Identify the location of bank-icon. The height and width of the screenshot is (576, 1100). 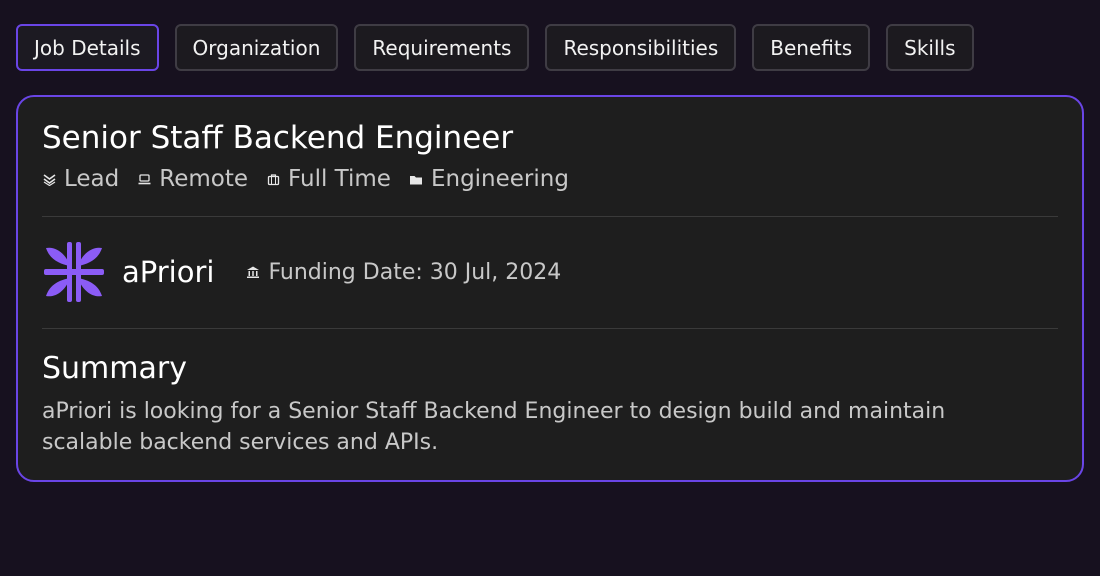
(253, 272).